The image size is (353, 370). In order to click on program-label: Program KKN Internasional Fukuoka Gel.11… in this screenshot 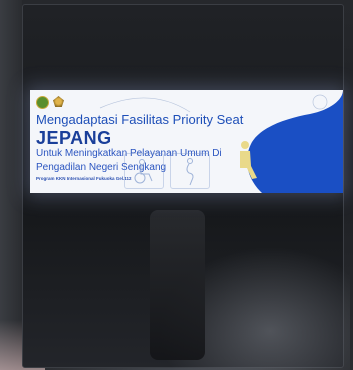, I will do `click(84, 178)`.